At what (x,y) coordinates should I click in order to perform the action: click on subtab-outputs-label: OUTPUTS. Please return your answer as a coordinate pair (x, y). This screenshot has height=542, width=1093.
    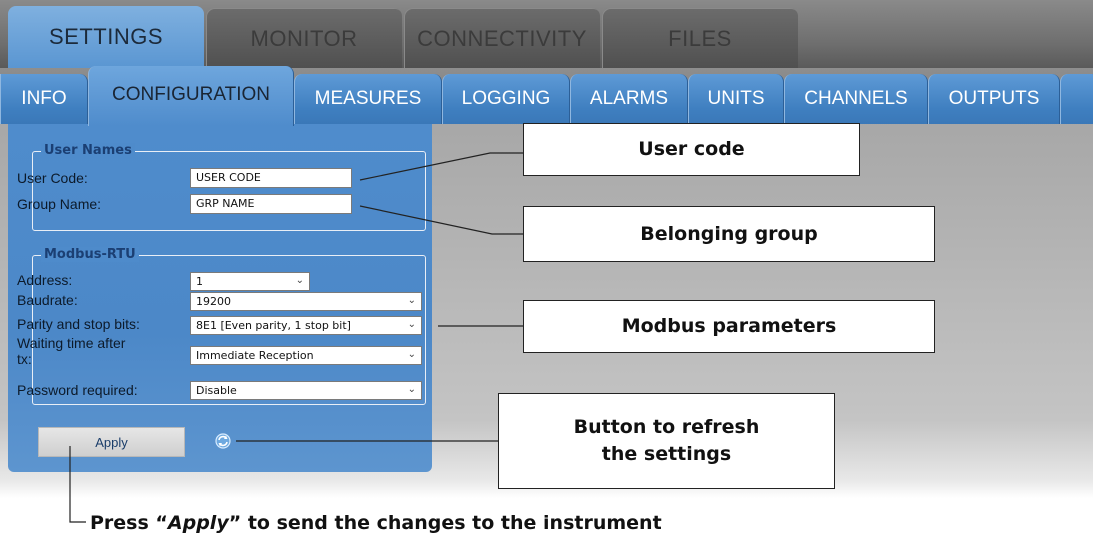
    Looking at the image, I should click on (994, 98).